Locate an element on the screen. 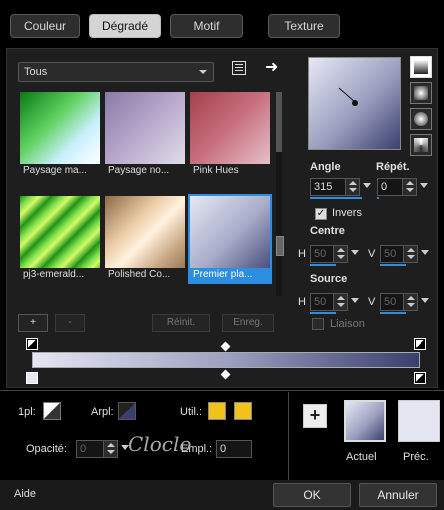 This screenshot has width=444, height=510. arrow-right-icon: ➜ is located at coordinates (271, 68).